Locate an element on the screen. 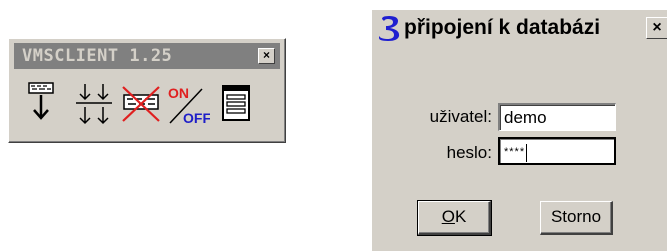 The height and width of the screenshot is (251, 667). toolbar-title-bar: VMSCLIENT 1.25 is located at coordinates (147, 56).